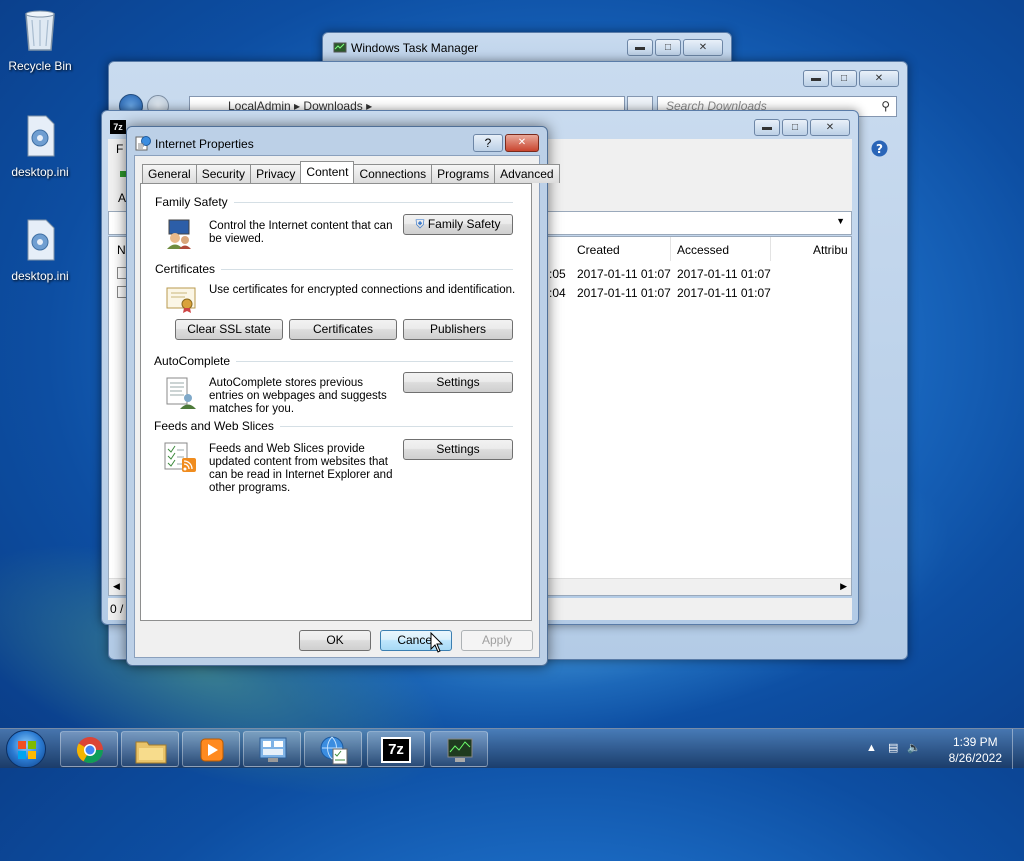  Describe the element at coordinates (1018, 749) in the screenshot. I see `show-desktop-button` at that location.